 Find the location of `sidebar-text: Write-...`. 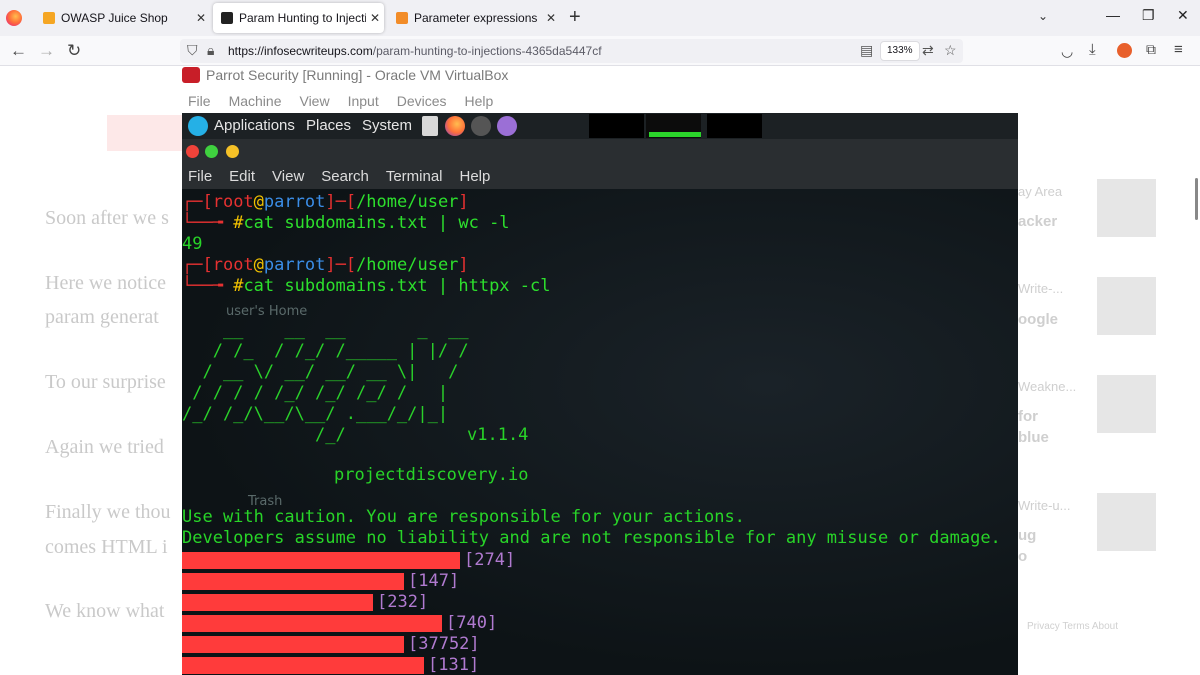

sidebar-text: Write-... is located at coordinates (1041, 288).